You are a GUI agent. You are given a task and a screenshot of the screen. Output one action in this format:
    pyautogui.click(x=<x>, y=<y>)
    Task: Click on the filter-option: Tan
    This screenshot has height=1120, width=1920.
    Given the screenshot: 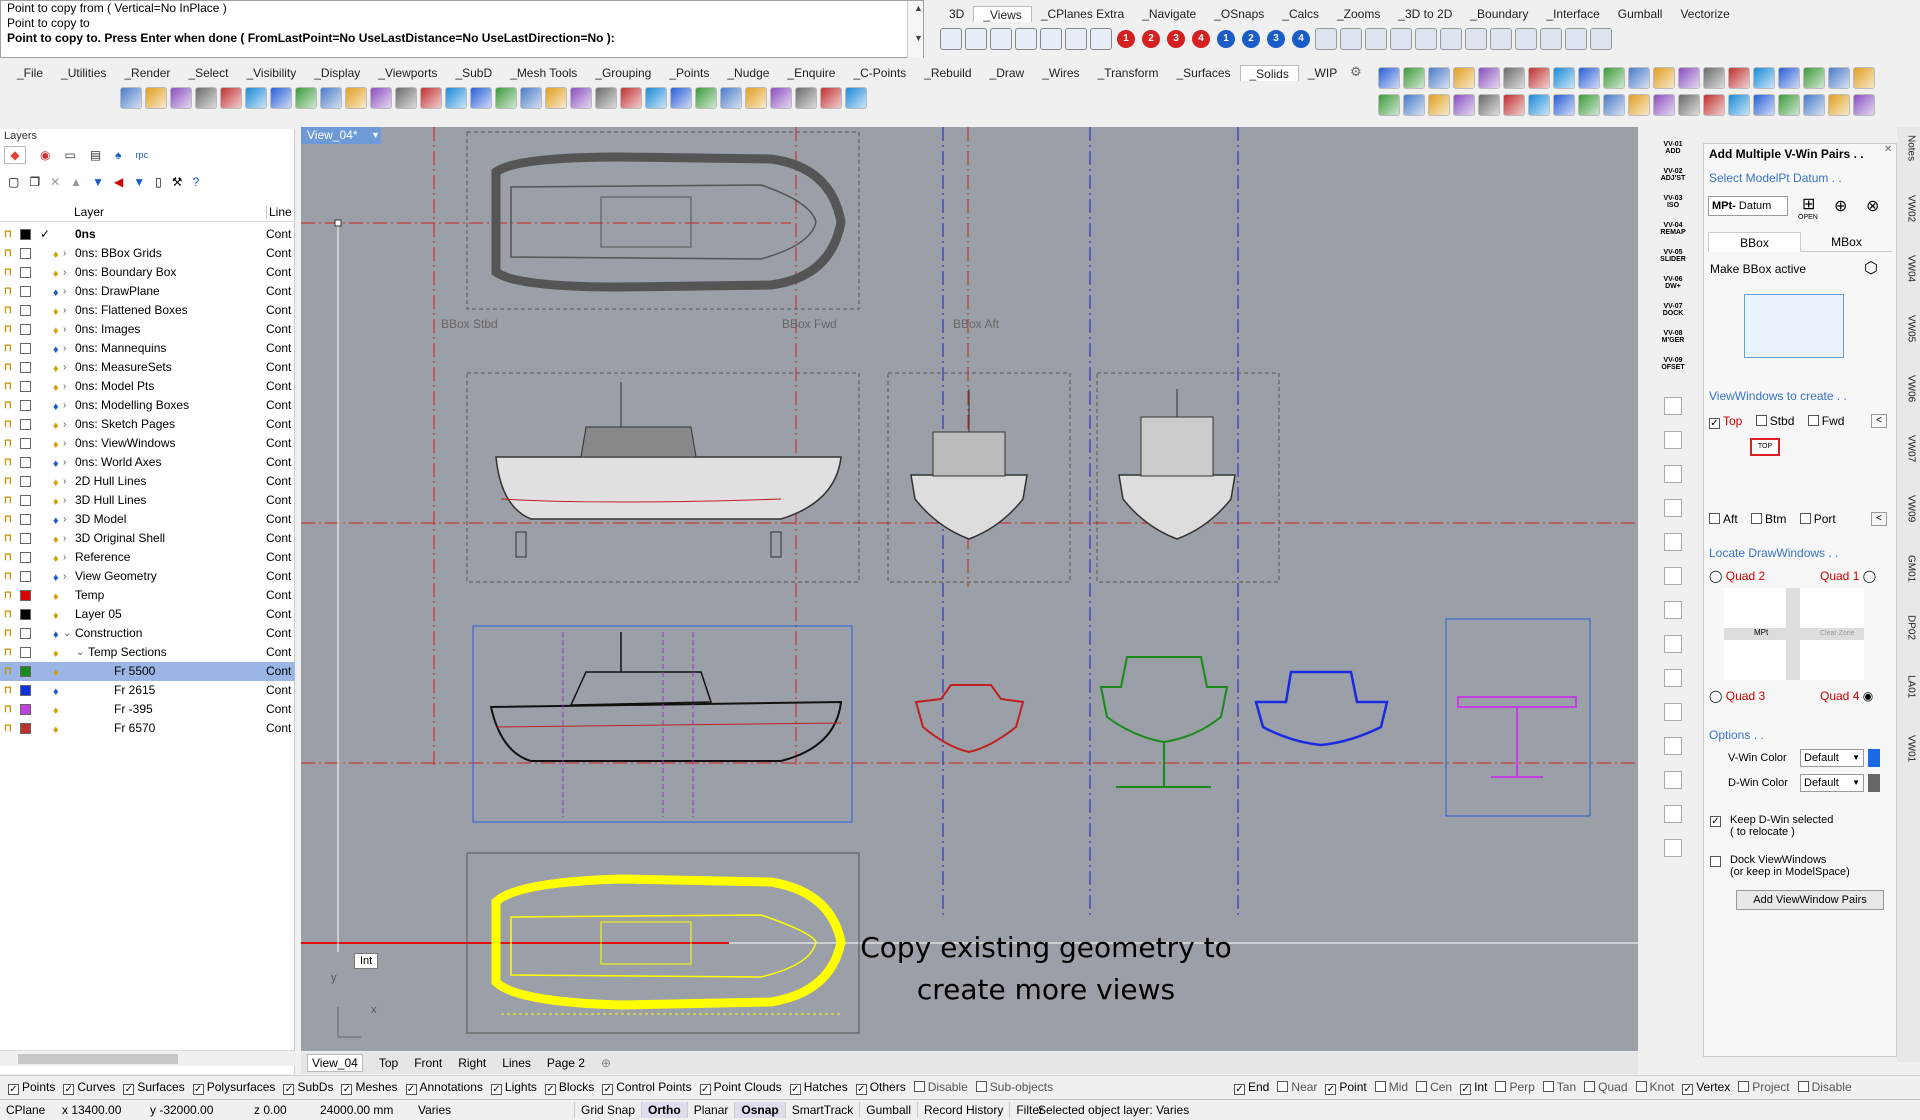 What is the action you would take?
    pyautogui.click(x=1559, y=1087)
    